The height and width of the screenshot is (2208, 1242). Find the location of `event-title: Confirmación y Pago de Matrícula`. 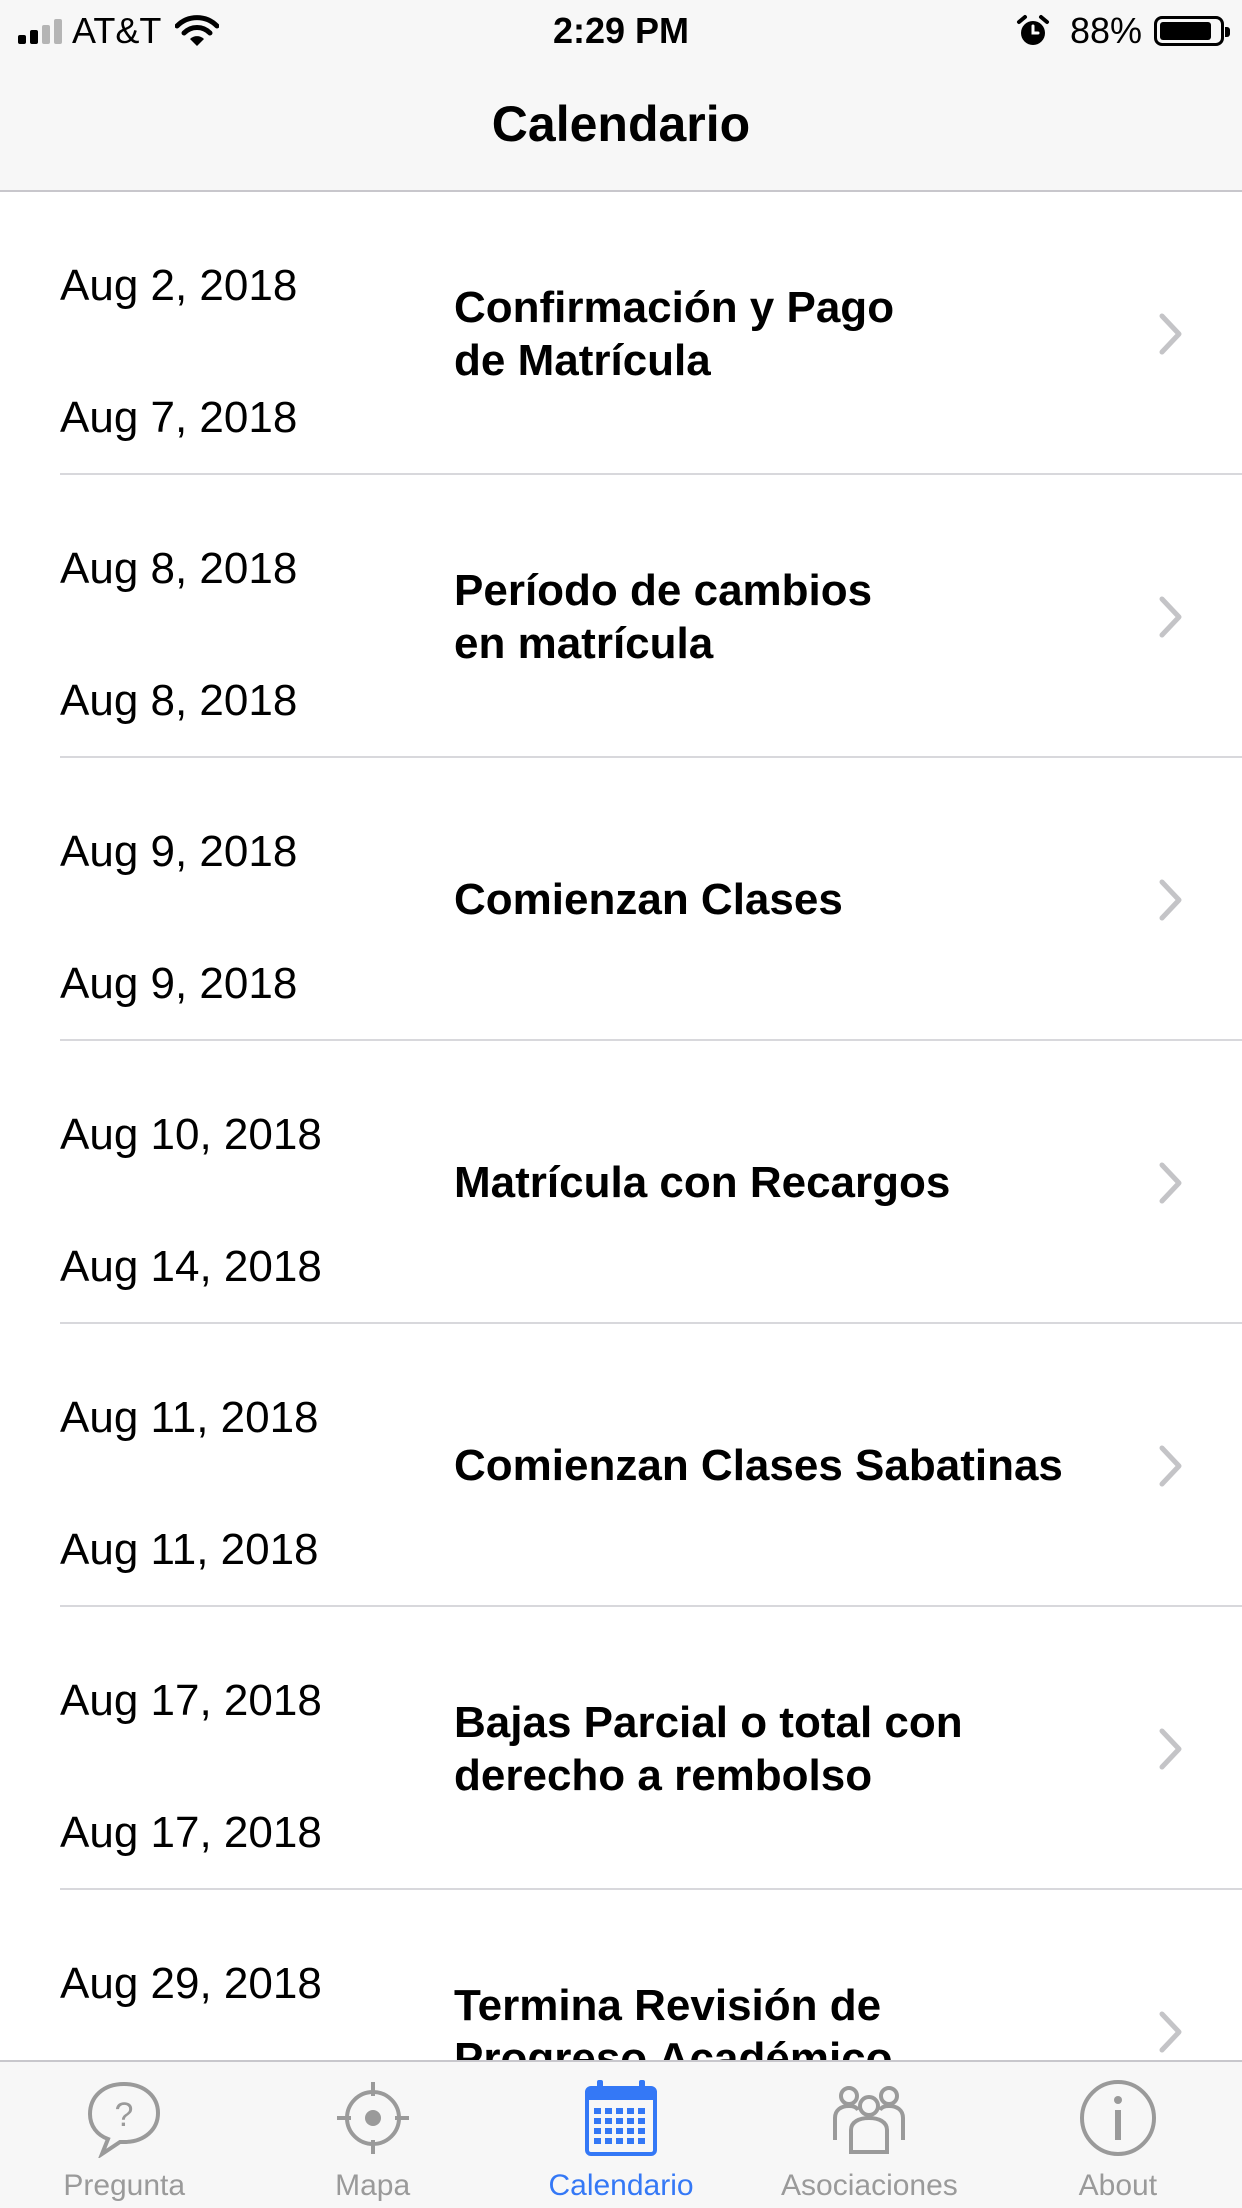

event-title: Confirmación y Pago de Matrícula is located at coordinates (774, 333).